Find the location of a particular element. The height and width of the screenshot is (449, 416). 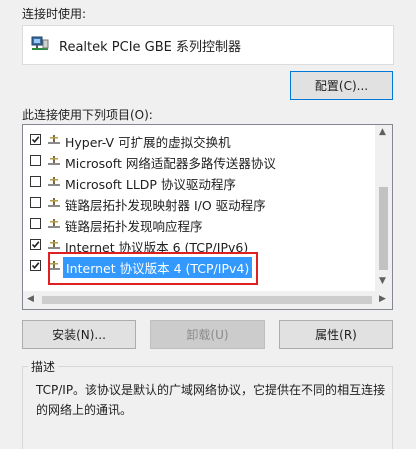

horizontal-scrollbar: ◀ ▶ is located at coordinates (207, 300).